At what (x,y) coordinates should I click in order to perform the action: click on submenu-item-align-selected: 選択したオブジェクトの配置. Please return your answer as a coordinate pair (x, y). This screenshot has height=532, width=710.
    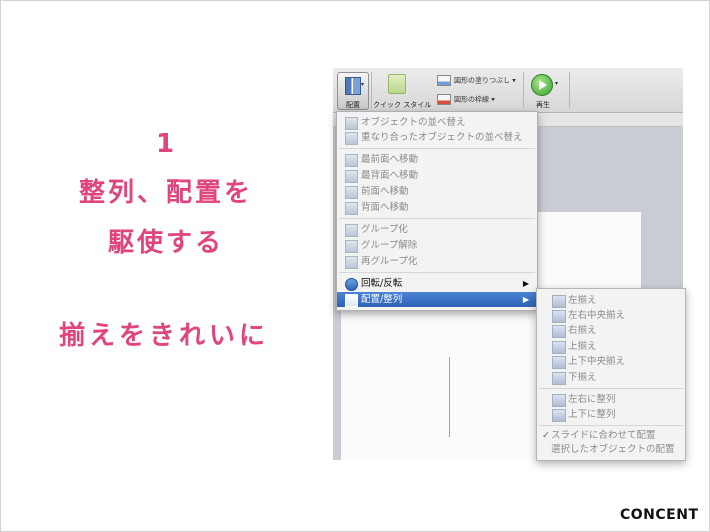
    Looking at the image, I should click on (611, 449).